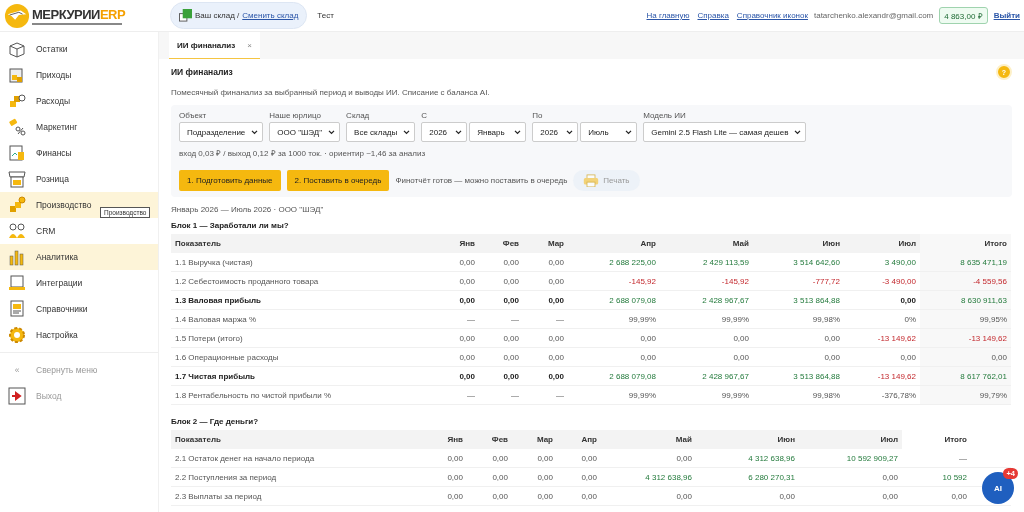  I want to click on column-header: Итого, so click(965, 243).